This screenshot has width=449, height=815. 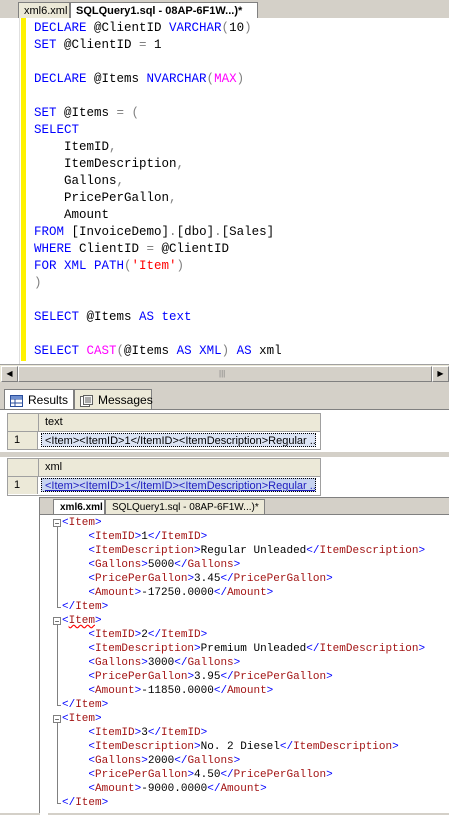 I want to click on tab-label: xml6.xml, so click(x=81, y=507).